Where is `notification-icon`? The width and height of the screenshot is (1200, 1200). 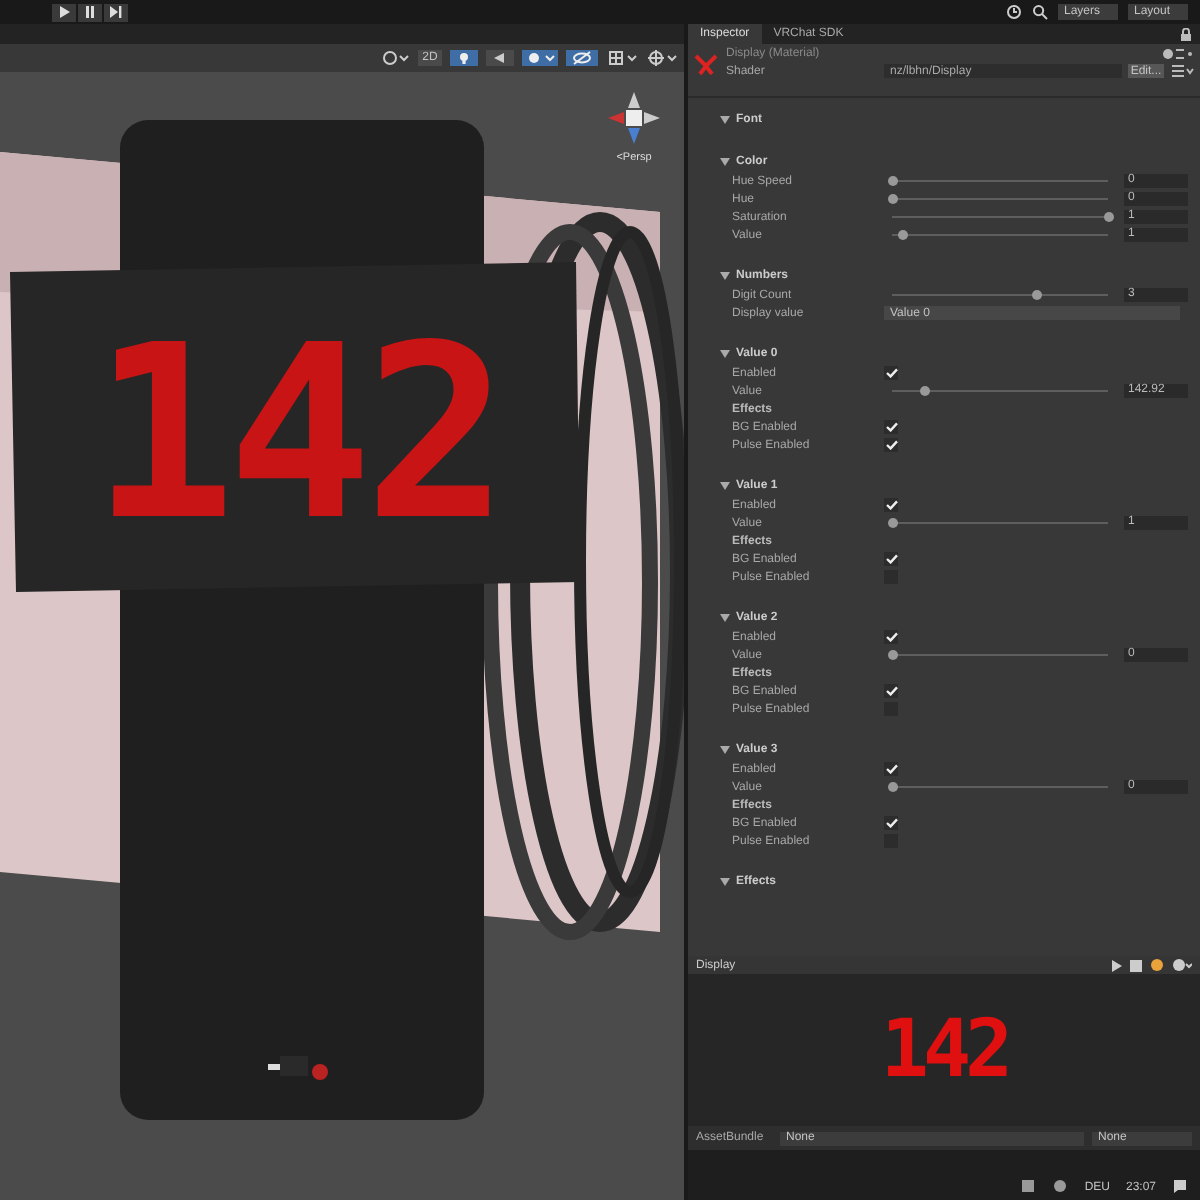 notification-icon is located at coordinates (1180, 1186).